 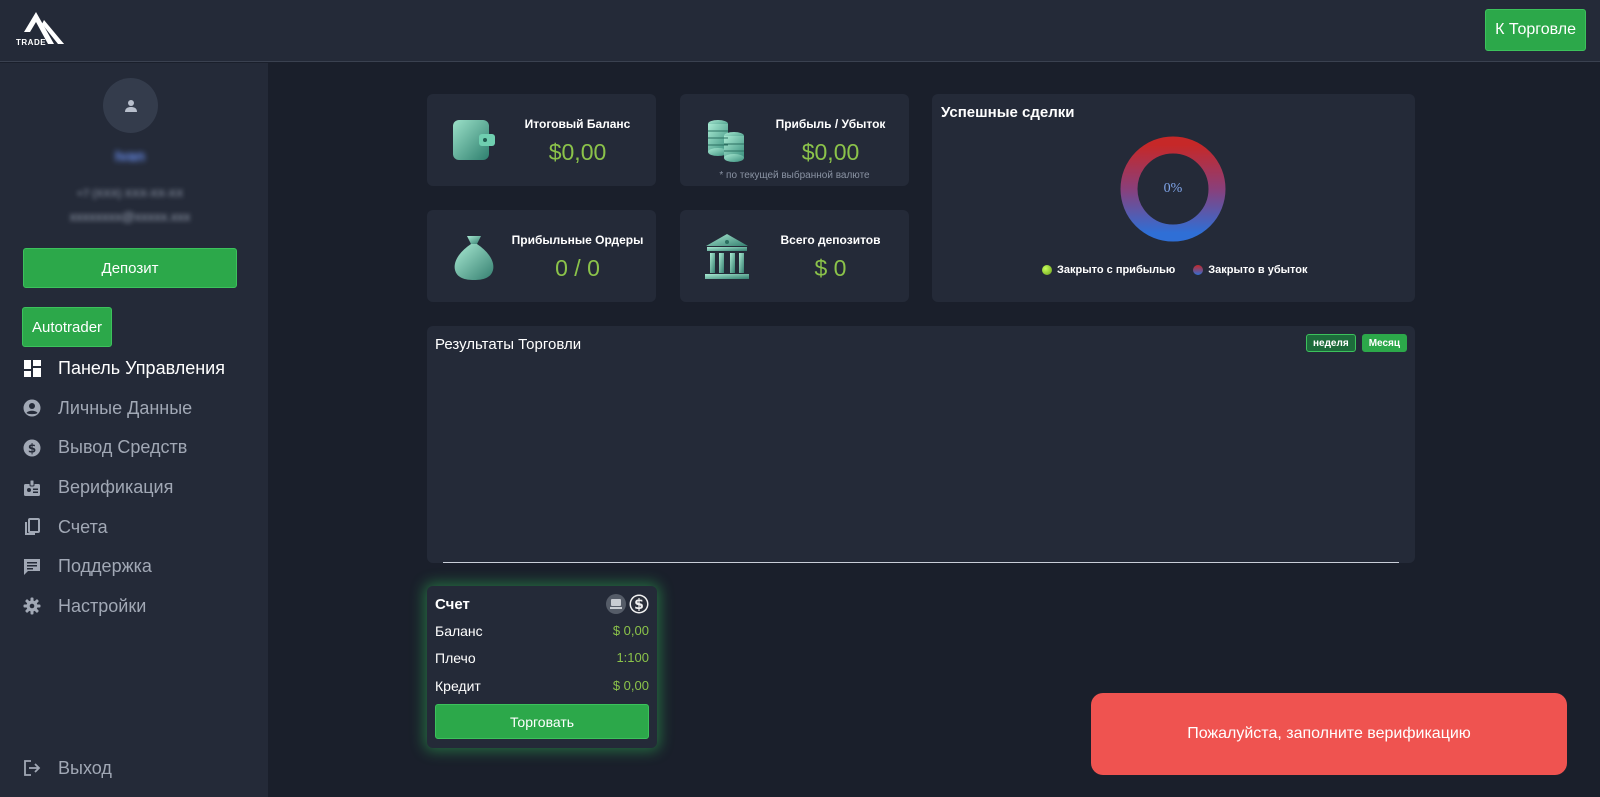 What do you see at coordinates (577, 268) in the screenshot?
I see `orders-value: 0 / 0` at bounding box center [577, 268].